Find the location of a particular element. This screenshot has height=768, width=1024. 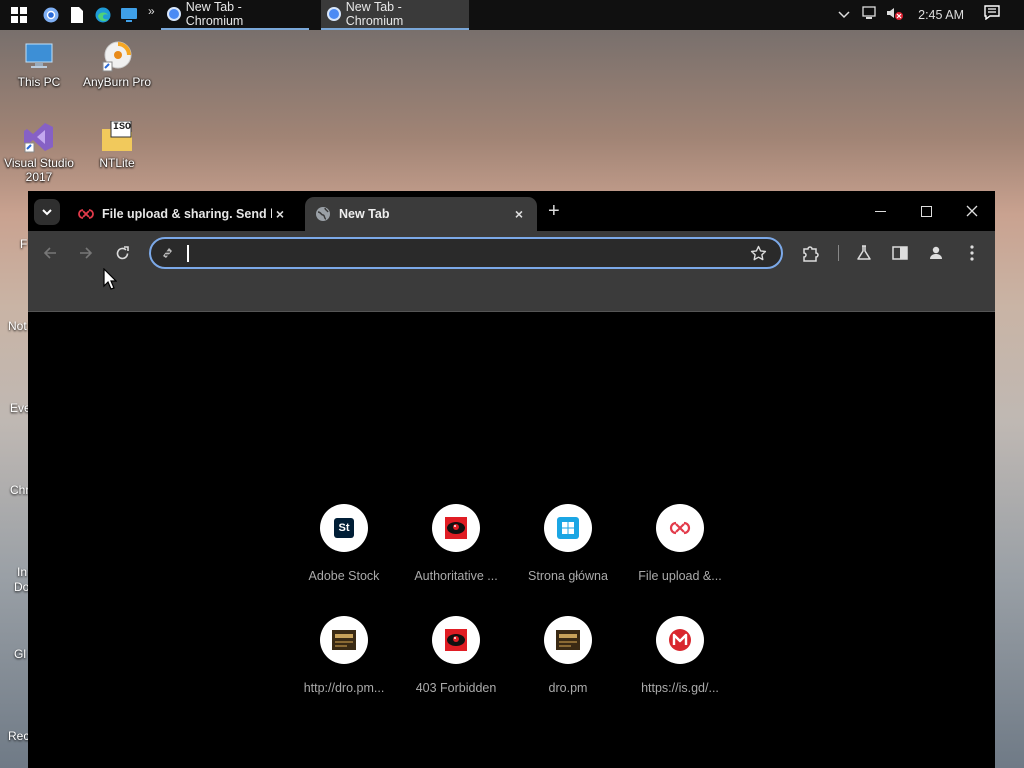

side-panel-icon is located at coordinates (900, 253).